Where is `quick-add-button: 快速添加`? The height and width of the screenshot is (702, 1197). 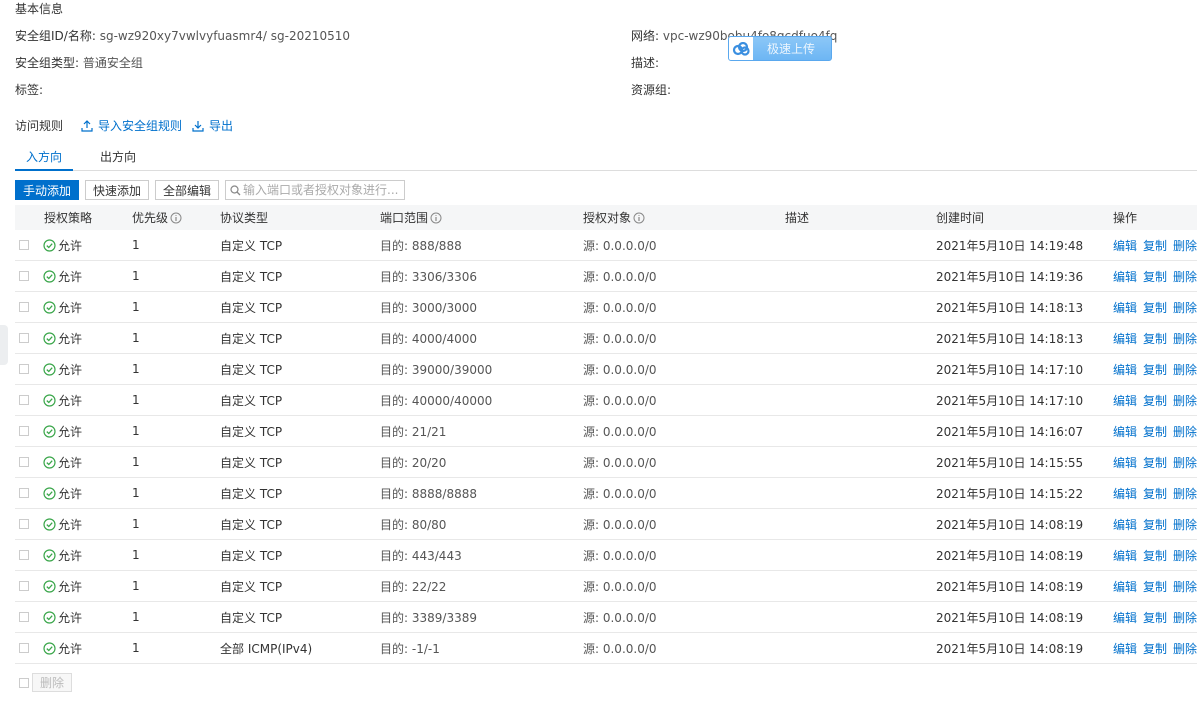
quick-add-button: 快速添加 is located at coordinates (117, 190).